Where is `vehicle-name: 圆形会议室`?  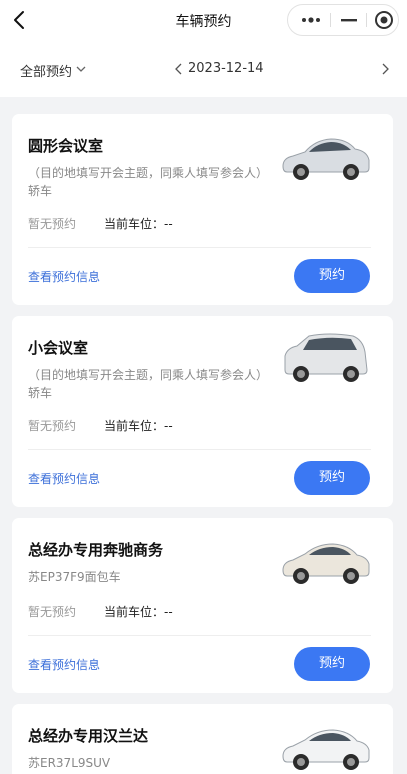
vehicle-name: 圆形会议室 is located at coordinates (66, 146).